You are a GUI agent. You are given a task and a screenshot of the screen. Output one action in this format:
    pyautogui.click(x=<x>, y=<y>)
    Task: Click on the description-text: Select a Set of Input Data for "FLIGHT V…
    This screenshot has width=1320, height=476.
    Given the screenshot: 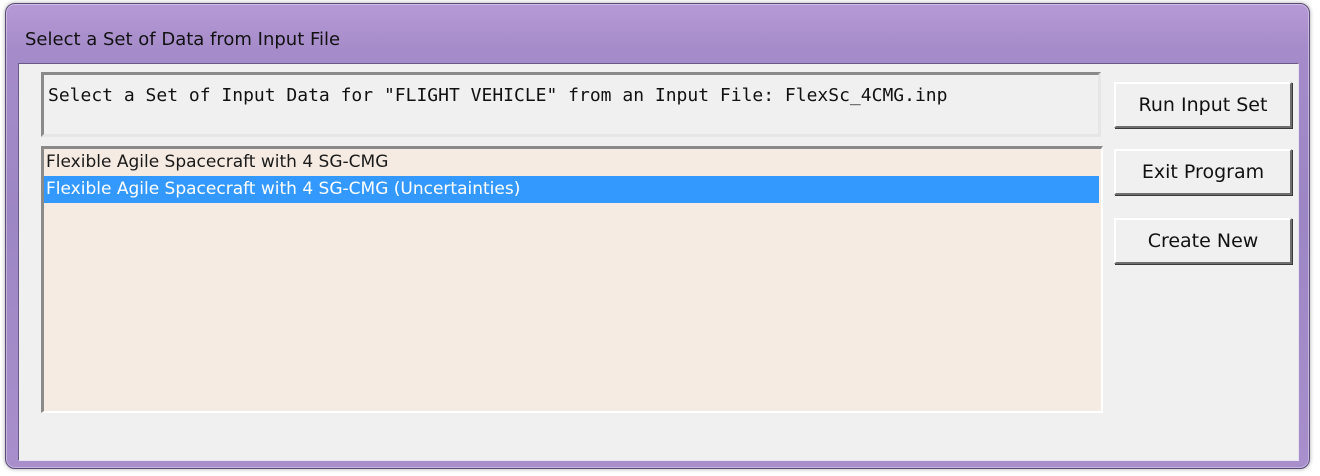 What is the action you would take?
    pyautogui.click(x=498, y=95)
    